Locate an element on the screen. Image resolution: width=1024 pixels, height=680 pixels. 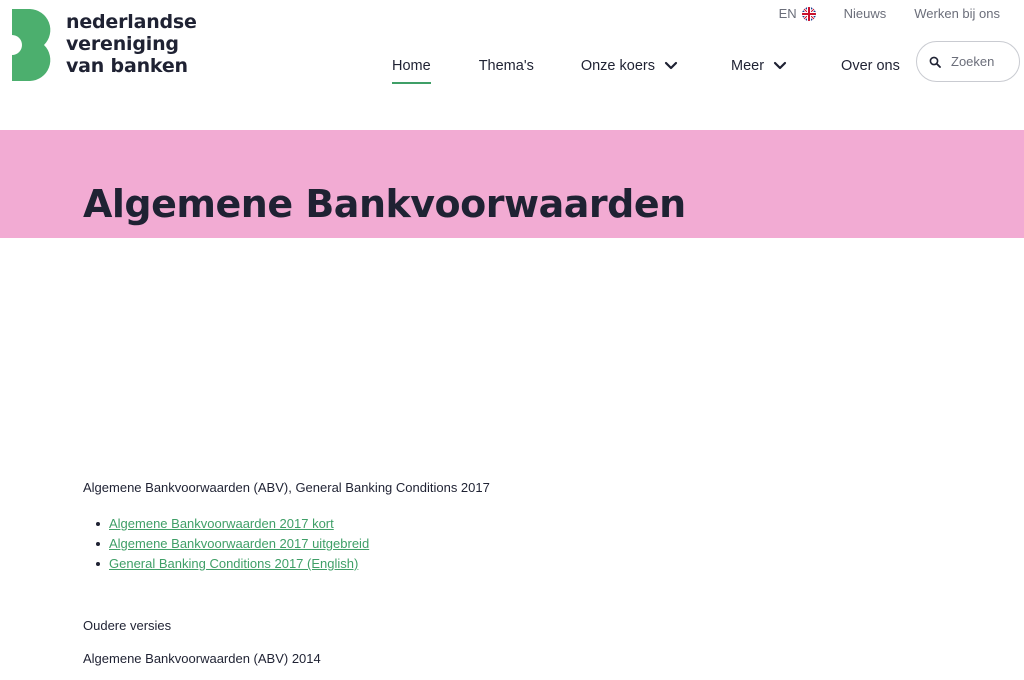
nav-item-label: Onze koers is located at coordinates (617, 66).